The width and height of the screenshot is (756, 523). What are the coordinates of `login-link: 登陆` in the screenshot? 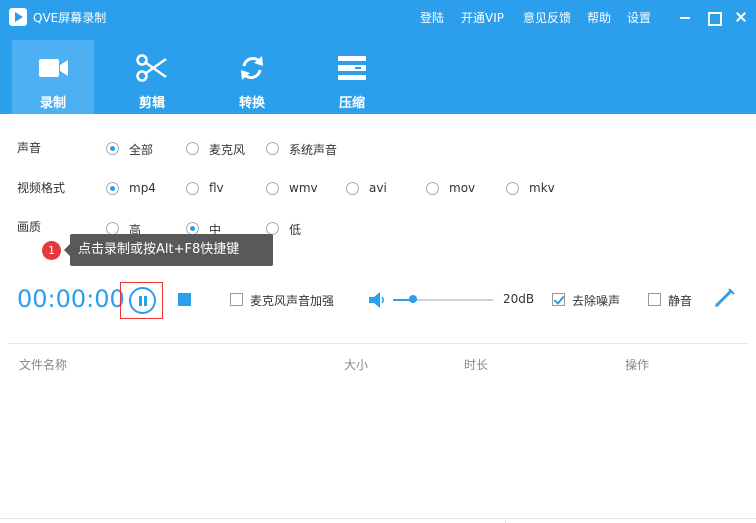 It's located at (432, 17).